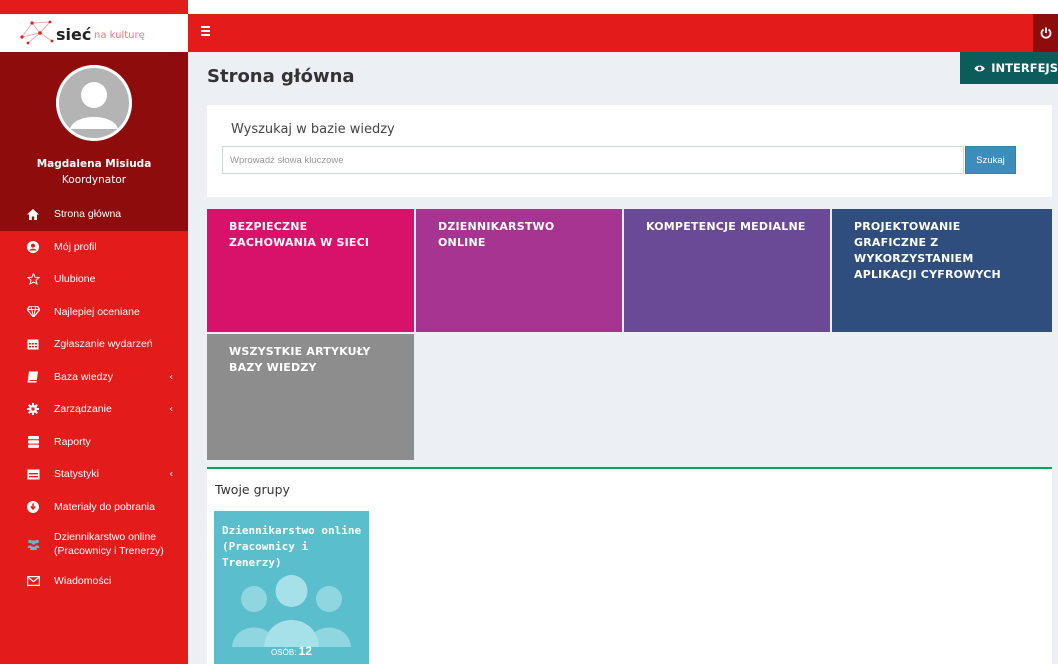 This screenshot has width=1058, height=664. I want to click on power-icon, so click(1045, 33).